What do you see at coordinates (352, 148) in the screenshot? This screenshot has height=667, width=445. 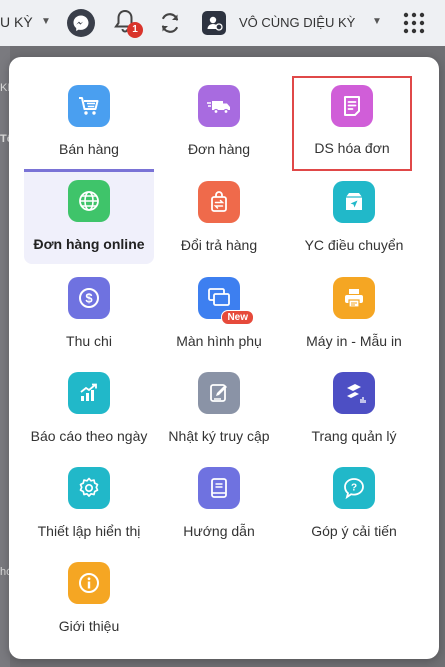 I see `menu-item-label: DS hóa đơn` at bounding box center [352, 148].